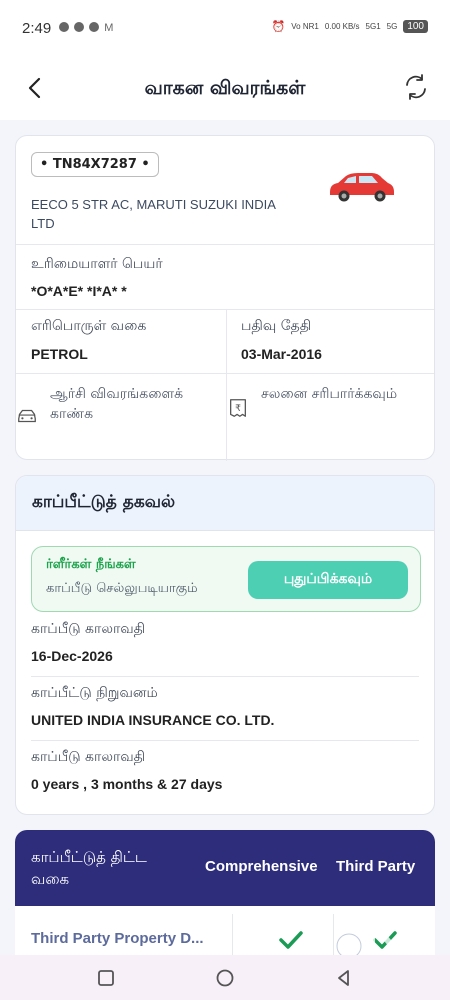 The image size is (450, 1000). I want to click on comprehensive-column-header: Comprehensive, so click(261, 866).